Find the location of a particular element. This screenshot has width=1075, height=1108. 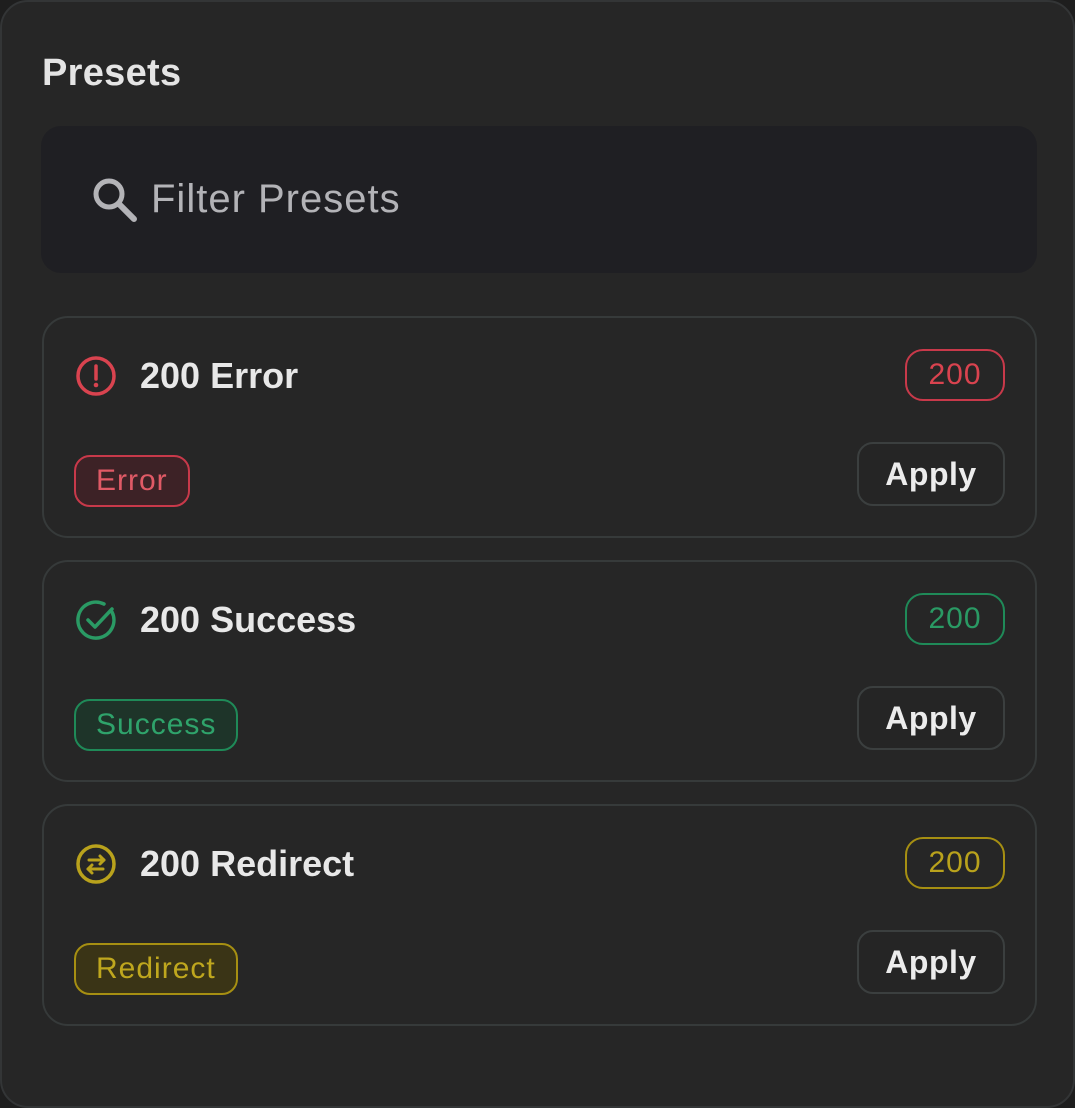

preset-title: 200 Redirect is located at coordinates (247, 863).